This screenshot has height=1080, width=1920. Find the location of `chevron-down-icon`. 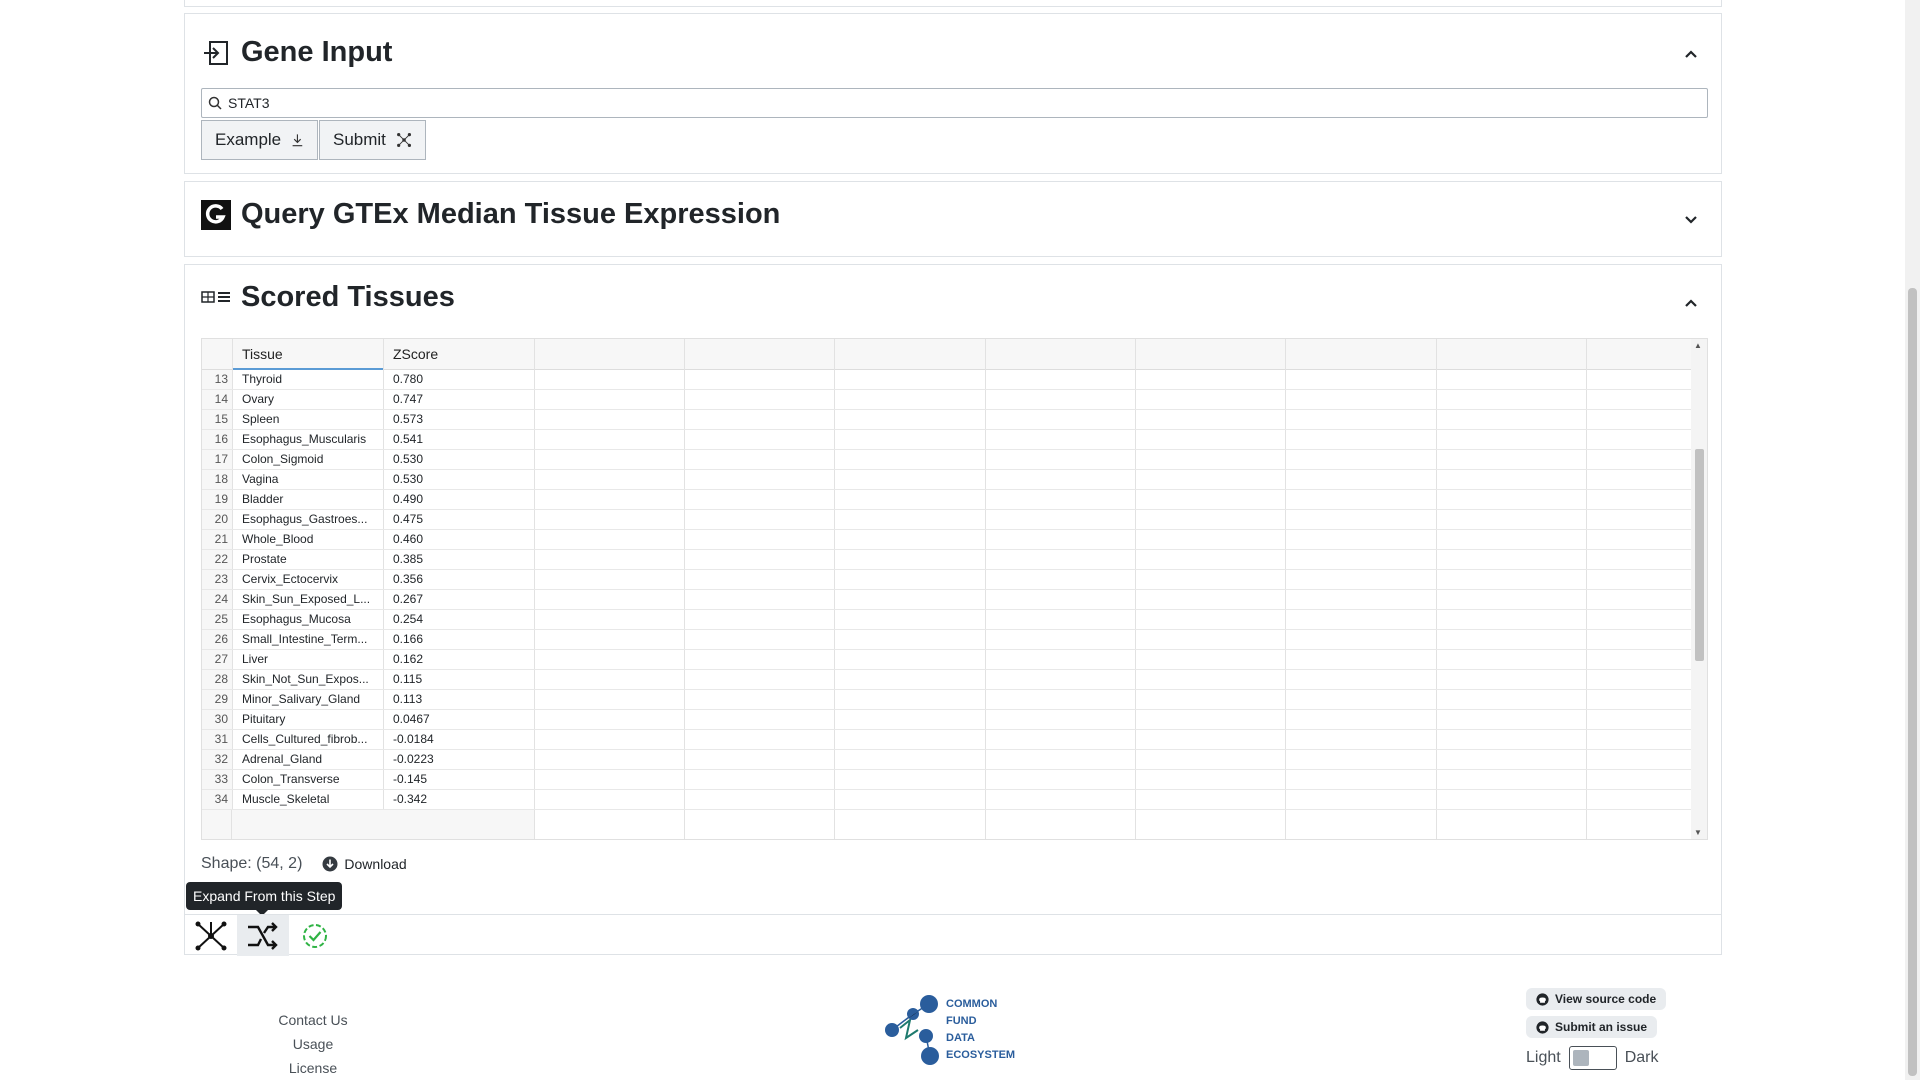

chevron-down-icon is located at coordinates (1691, 220).